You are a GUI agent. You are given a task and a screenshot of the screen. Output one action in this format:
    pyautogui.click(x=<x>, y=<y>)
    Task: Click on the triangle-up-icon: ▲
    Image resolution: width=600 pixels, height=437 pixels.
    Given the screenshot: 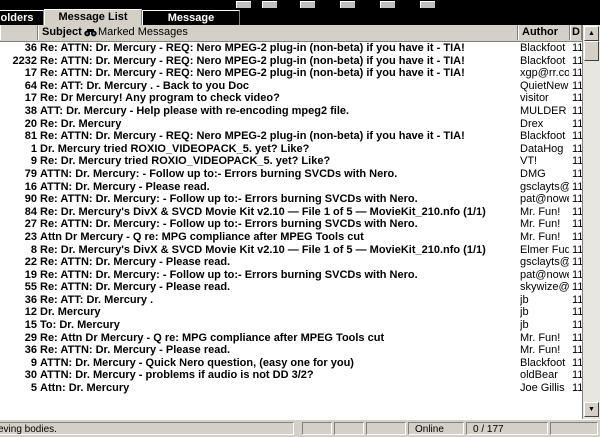 What is the action you would take?
    pyautogui.click(x=591, y=33)
    